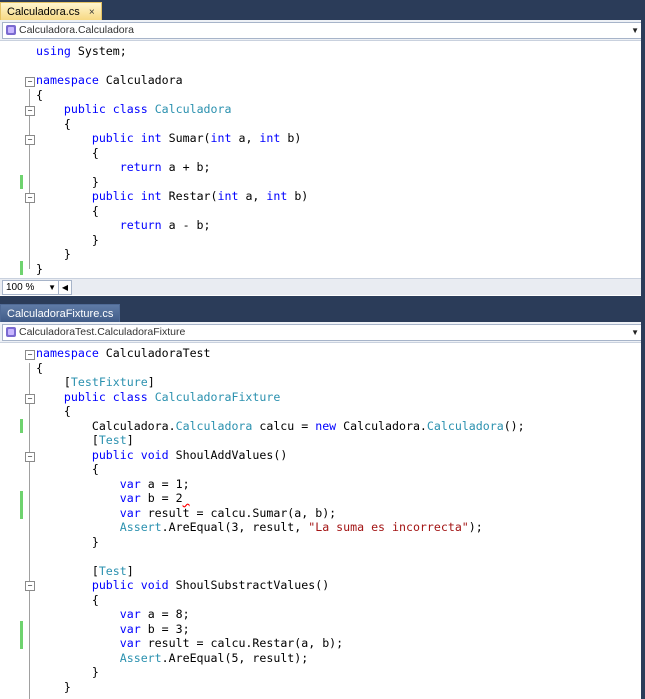 Image resolution: width=645 pixels, height=699 pixels. What do you see at coordinates (76, 30) in the screenshot?
I see `type-dropdown-value: Calculadora.Calculadora` at bounding box center [76, 30].